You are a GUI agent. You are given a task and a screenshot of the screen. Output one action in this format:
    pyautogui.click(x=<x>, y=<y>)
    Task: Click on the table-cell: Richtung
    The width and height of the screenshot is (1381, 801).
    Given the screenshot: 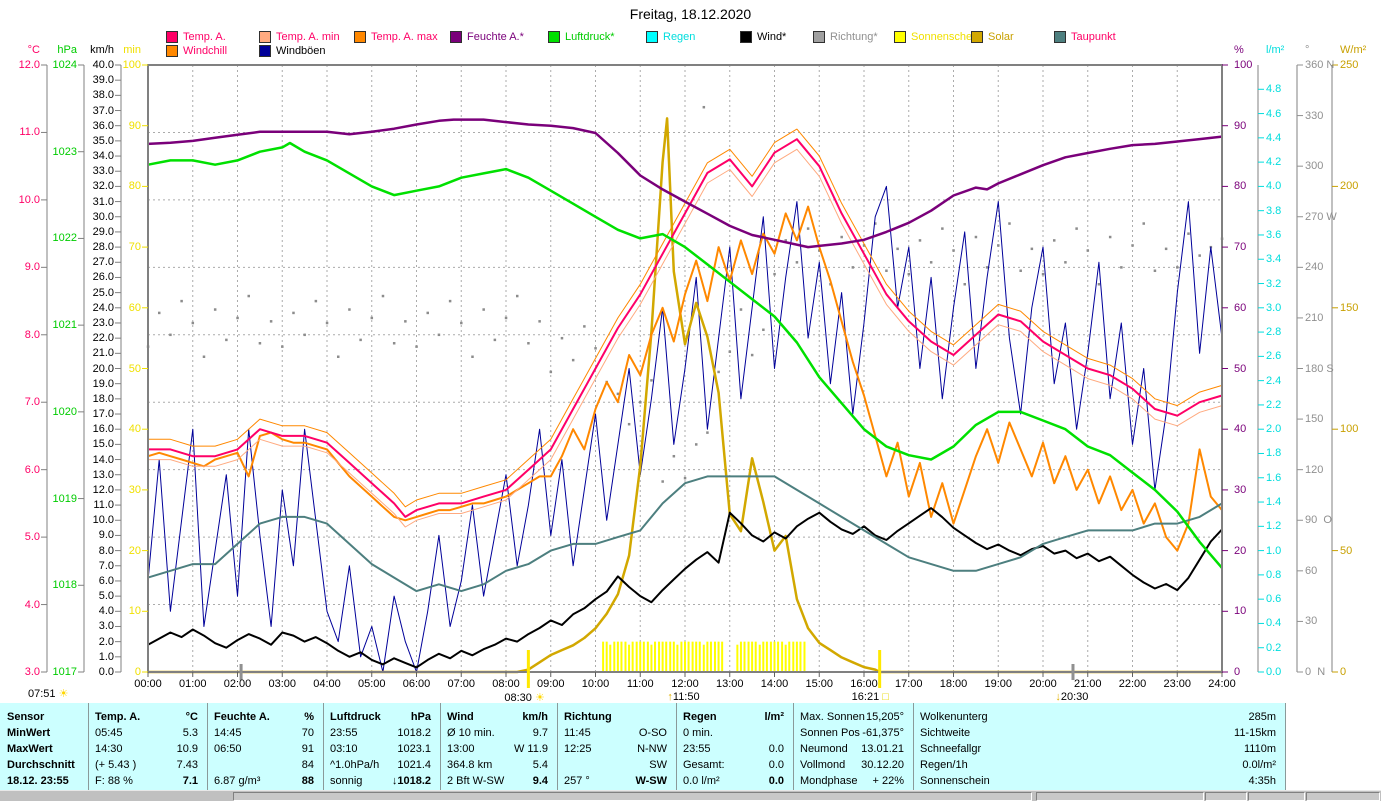 What is the action you would take?
    pyautogui.click(x=616, y=717)
    